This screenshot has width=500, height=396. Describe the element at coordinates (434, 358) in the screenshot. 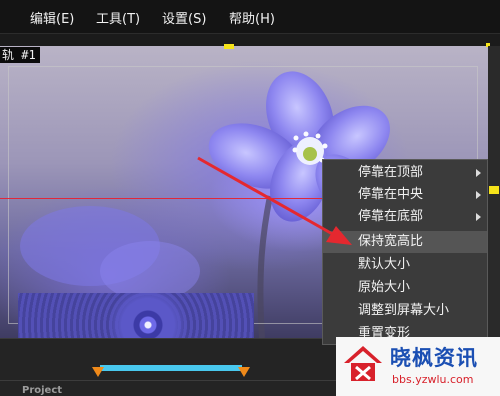

I see `watermark-title: 晓枫资讯` at that location.